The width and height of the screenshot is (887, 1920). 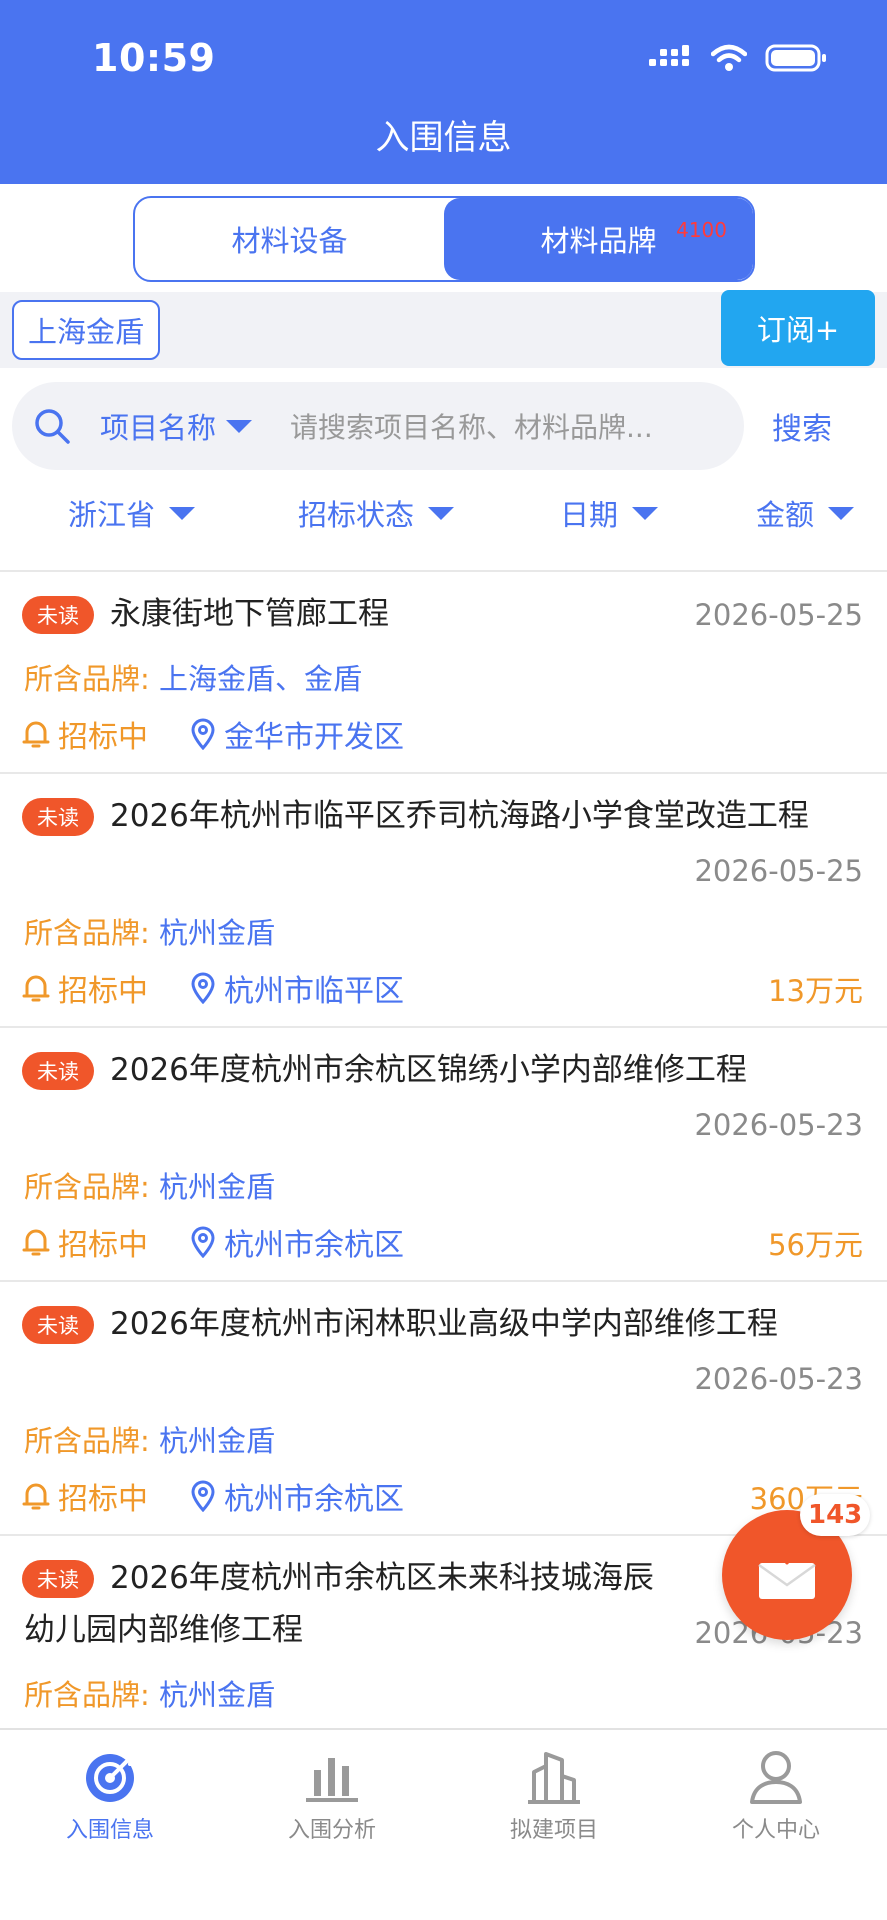 I want to click on tab-label: 个人中心, so click(x=775, y=1830).